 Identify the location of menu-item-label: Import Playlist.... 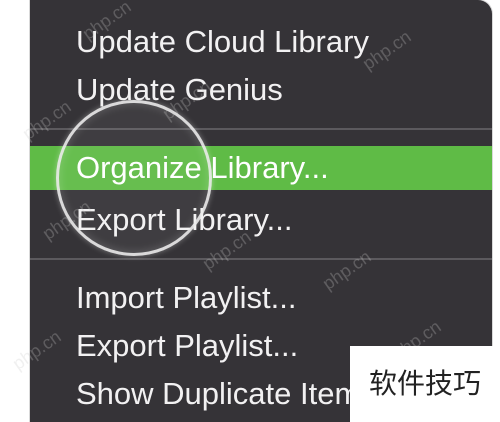
(186, 297).